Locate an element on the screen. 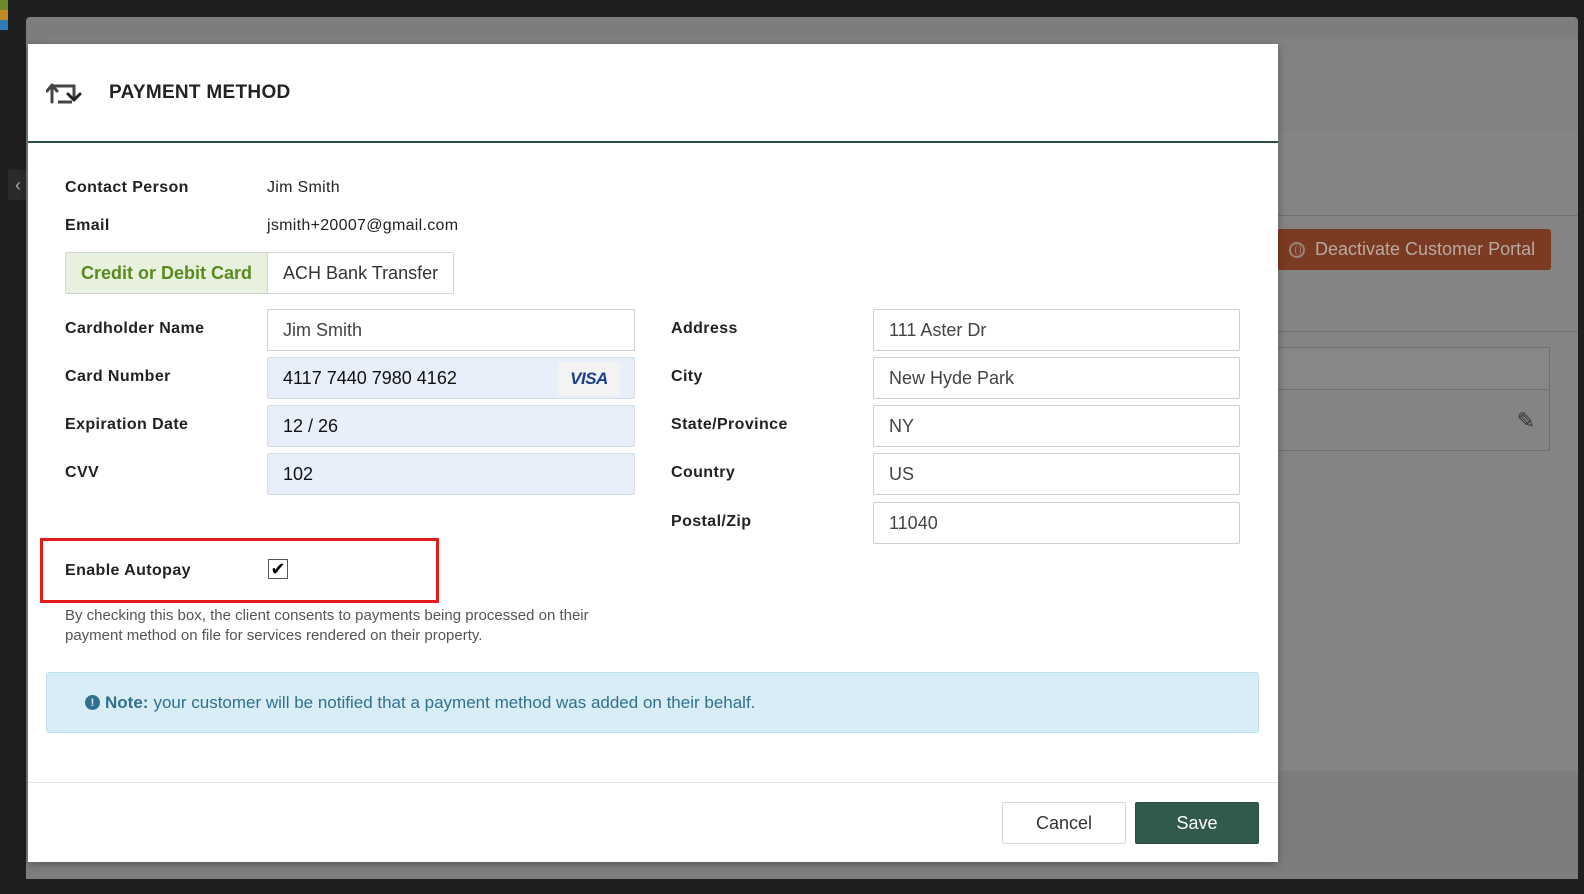 The image size is (1584, 894). country-label: Country is located at coordinates (703, 472).